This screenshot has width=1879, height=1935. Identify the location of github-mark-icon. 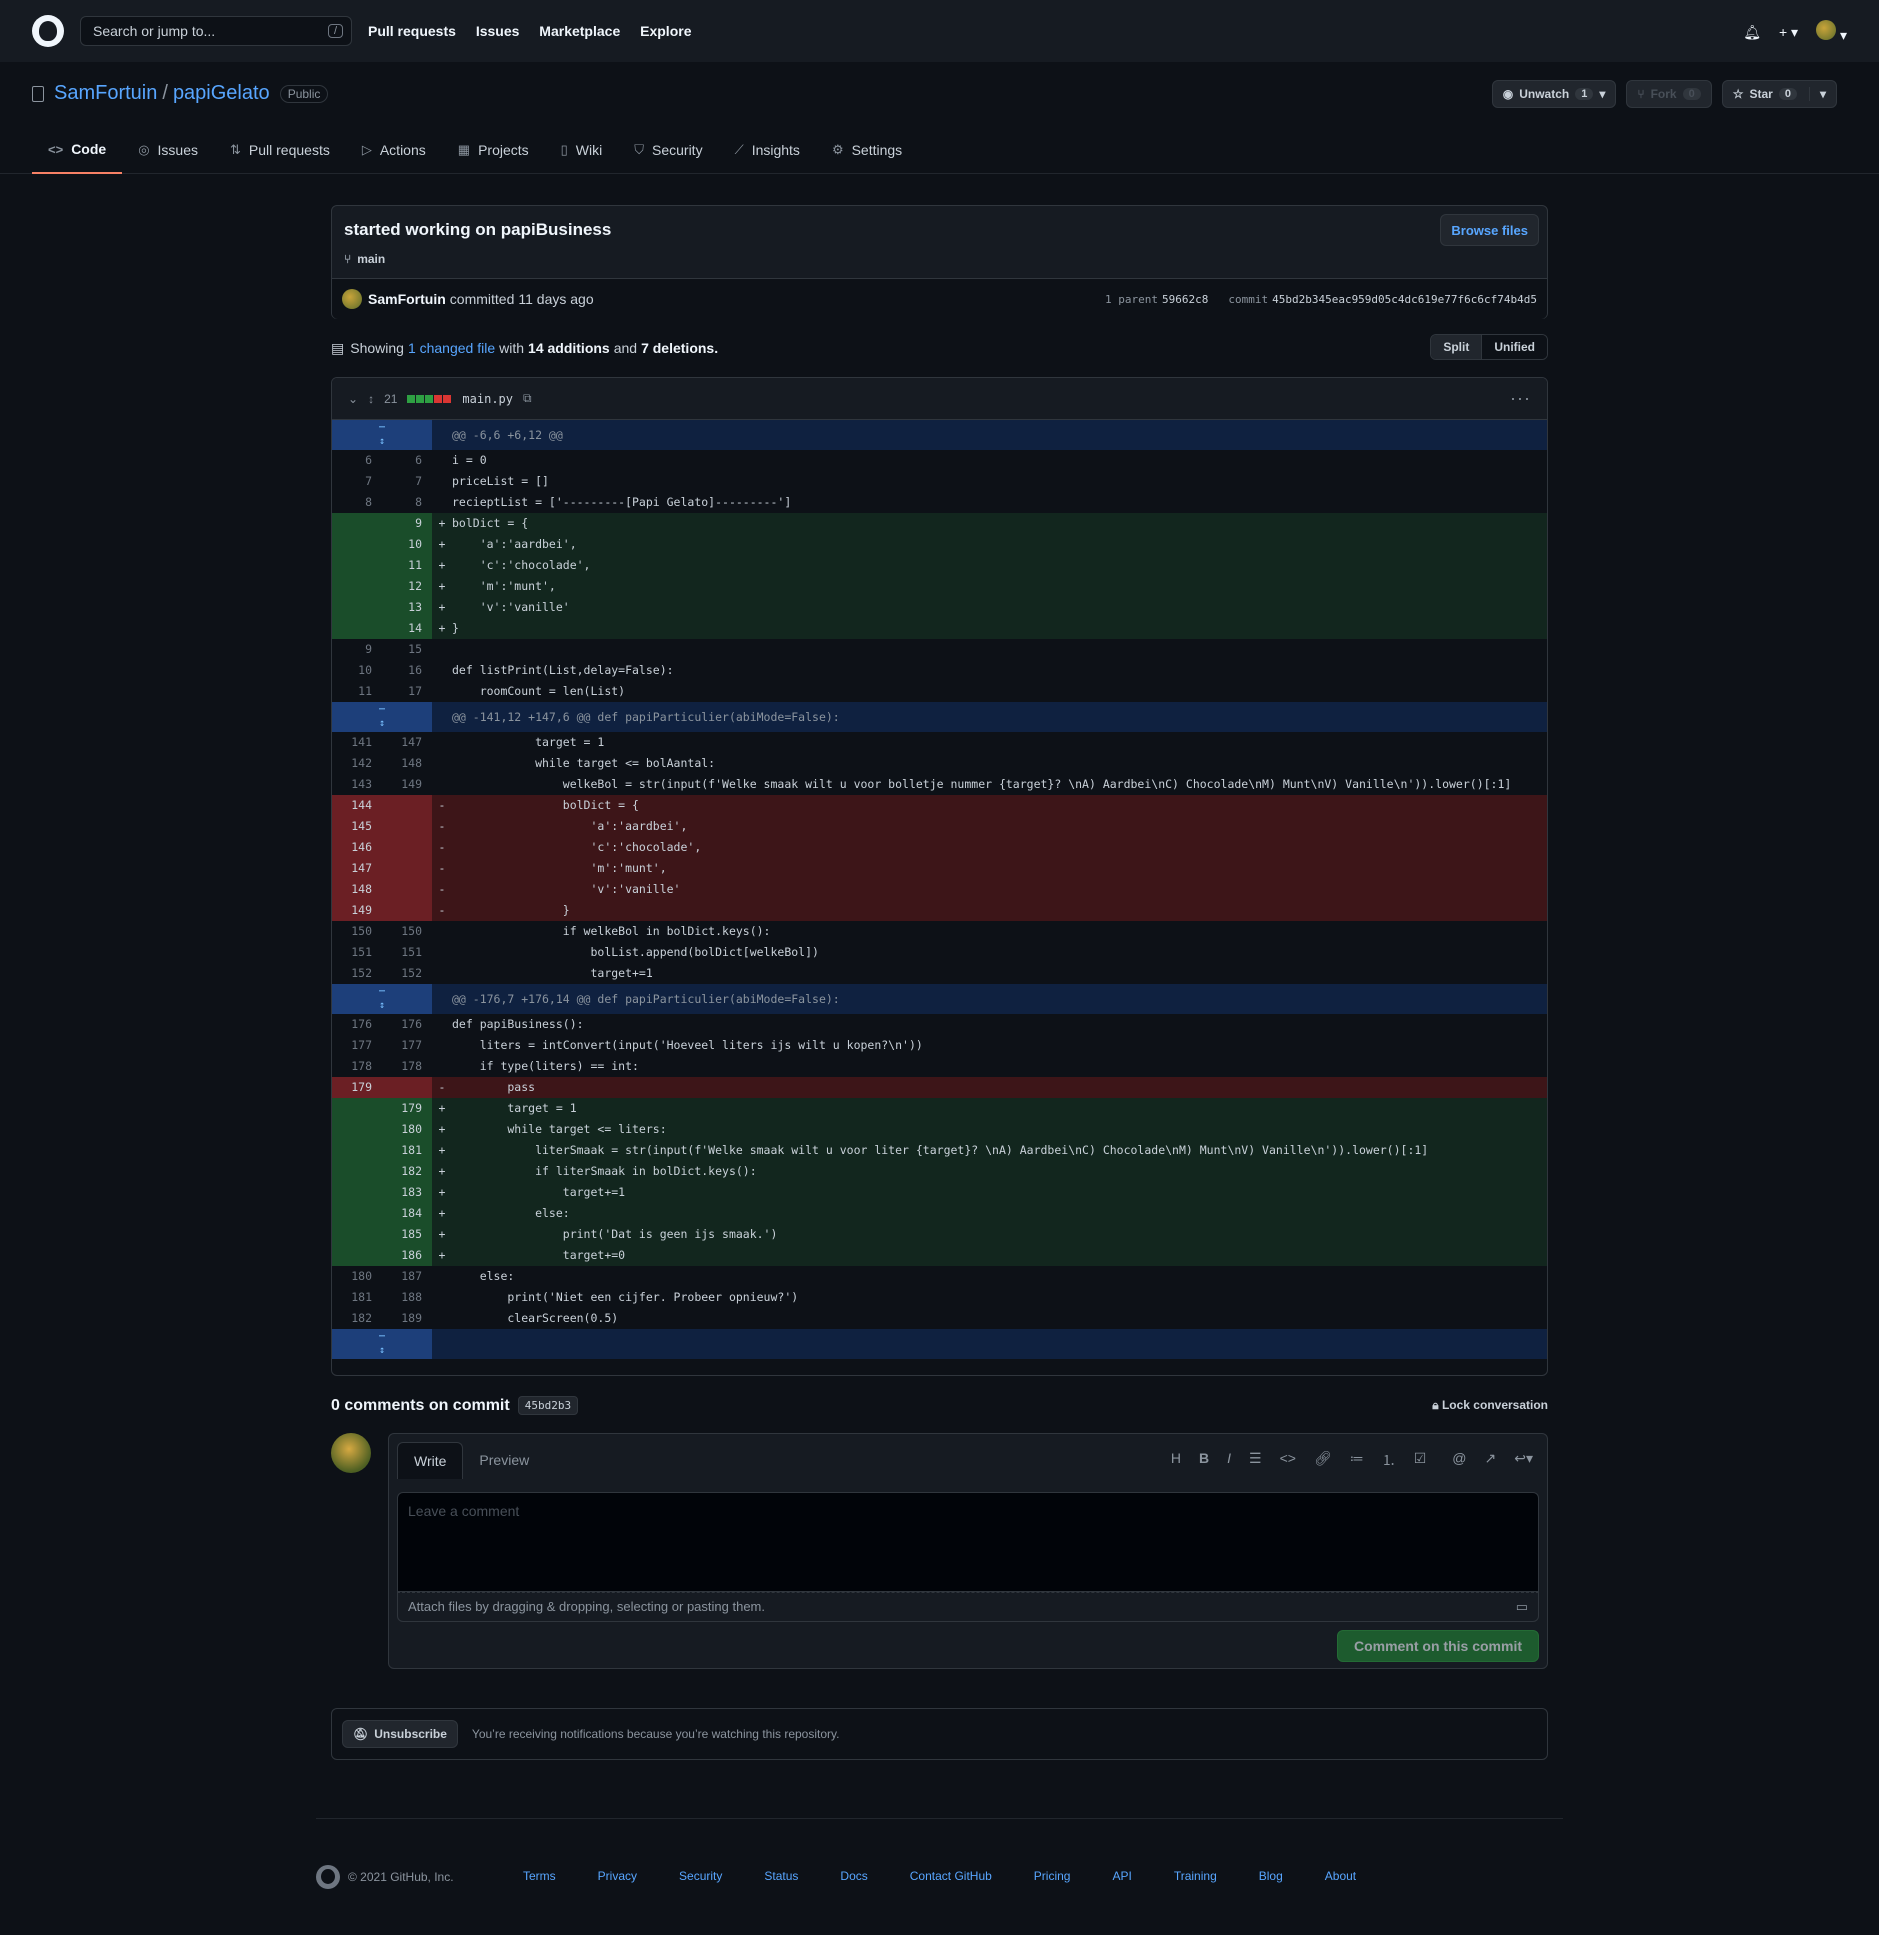
(328, 1877).